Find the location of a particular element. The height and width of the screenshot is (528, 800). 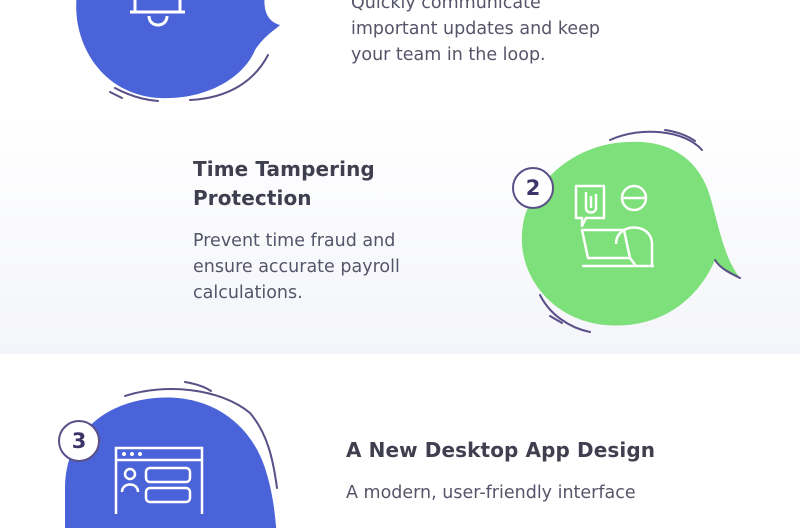

description-line: ensure accurate payroll is located at coordinates (296, 267).